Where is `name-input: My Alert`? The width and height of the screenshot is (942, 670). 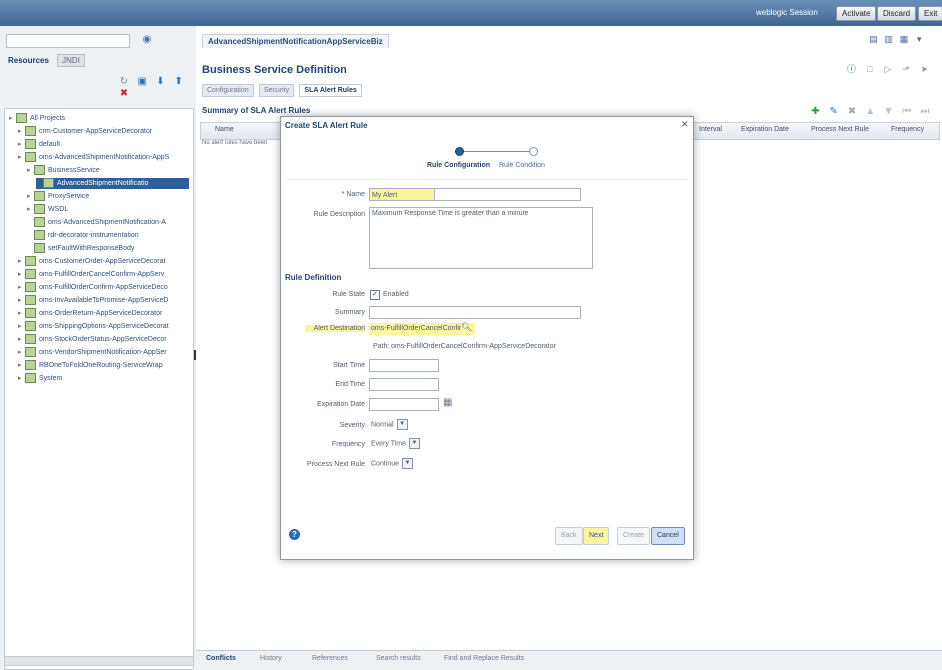
name-input: My Alert is located at coordinates (402, 194).